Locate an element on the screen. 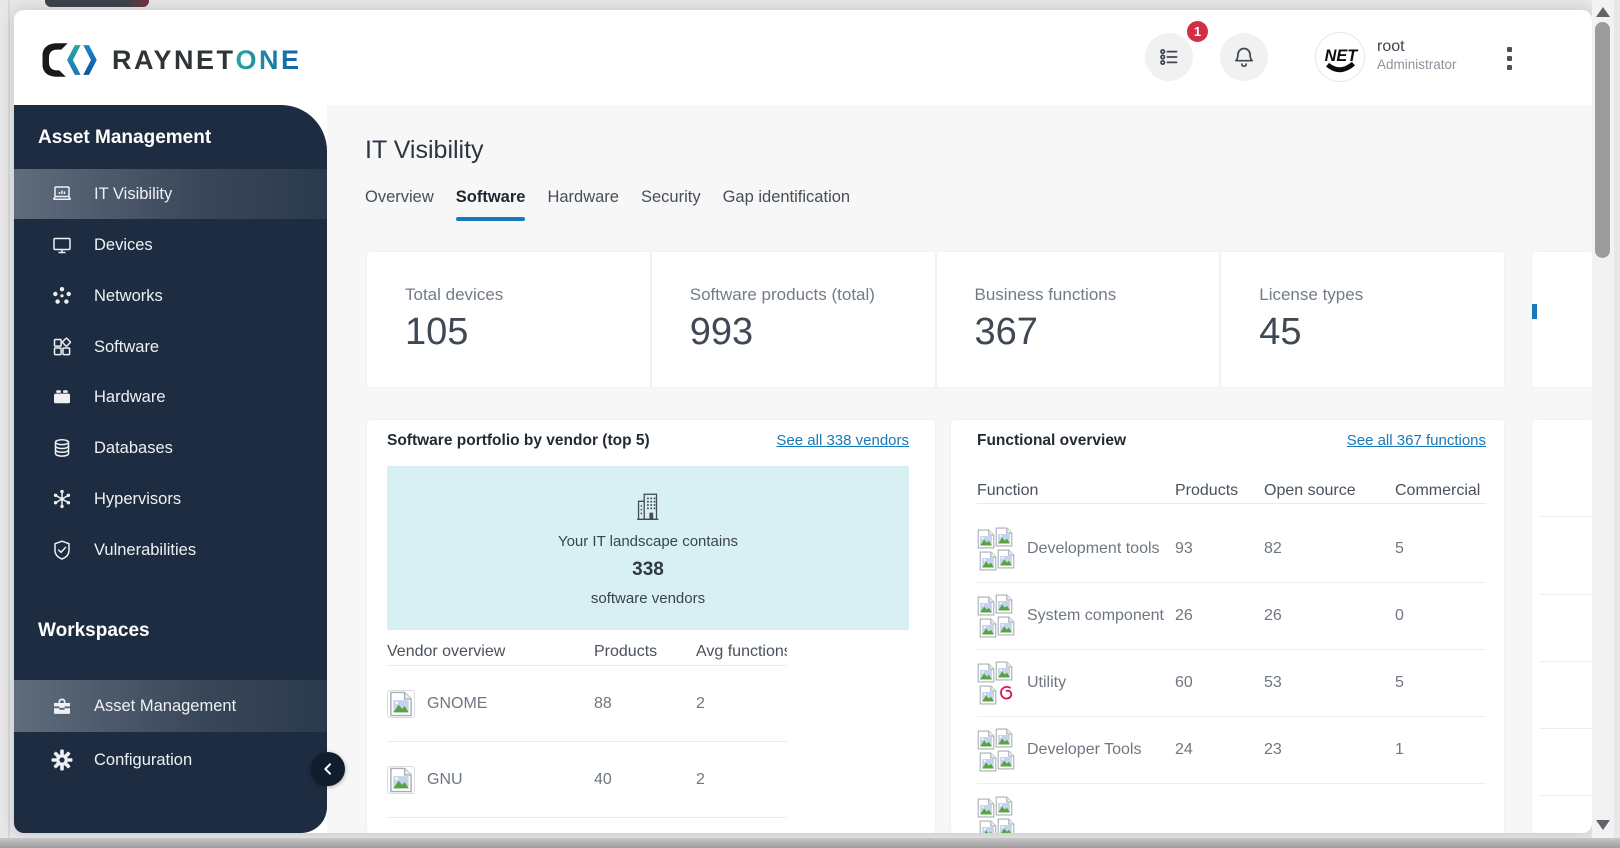 Image resolution: width=1620 pixels, height=848 pixels. column-header-vendor: Vendor overview is located at coordinates (490, 652).